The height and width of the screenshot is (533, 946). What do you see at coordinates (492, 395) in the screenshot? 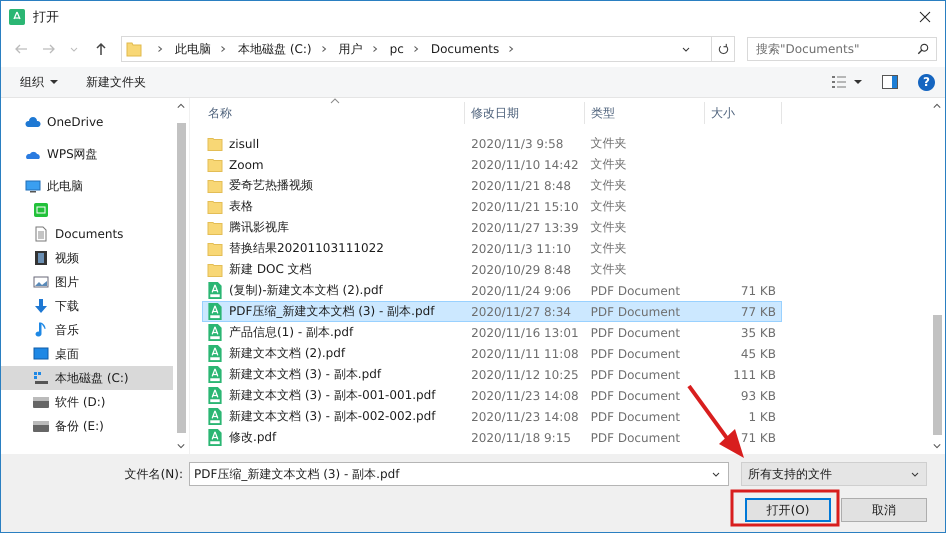
I see `file-row: 新建文本文档 (3) - 副本-001-001.pdf 2020/11/23 14:08 PDF Document 93 KB` at bounding box center [492, 395].